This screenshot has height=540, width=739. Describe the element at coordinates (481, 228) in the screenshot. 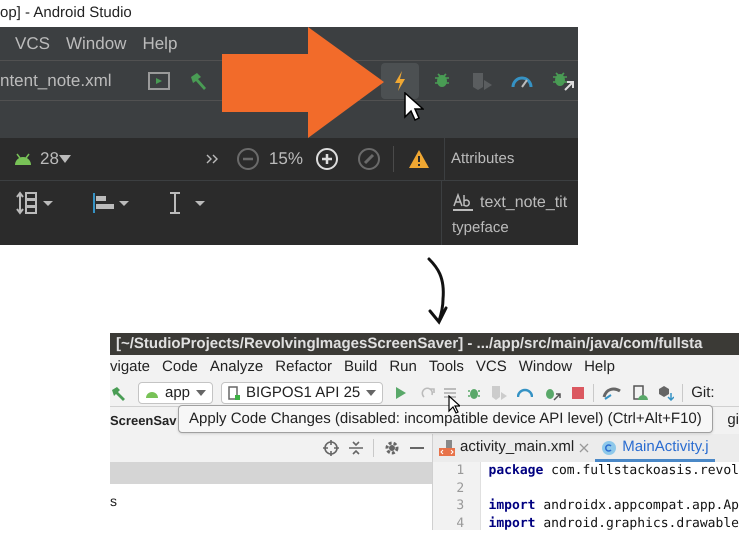

I see `attribute-name: typeface` at that location.